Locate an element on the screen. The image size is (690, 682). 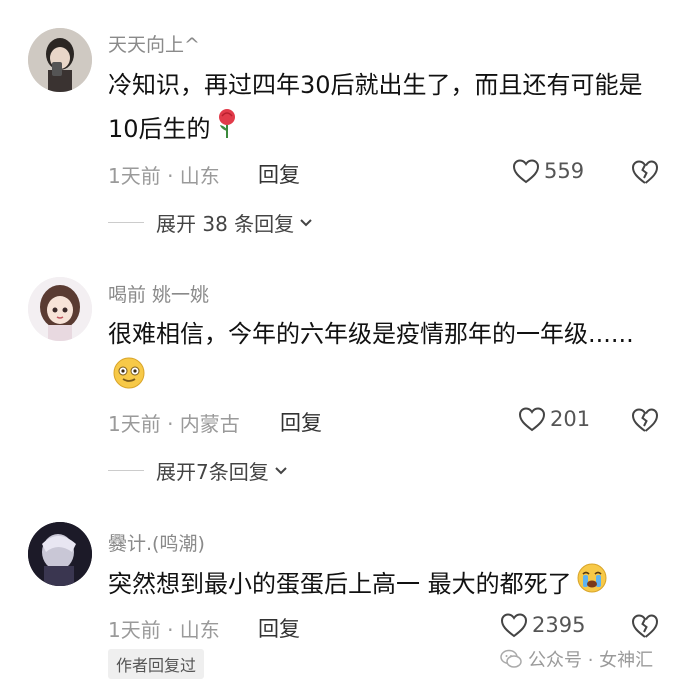
wechat-icon is located at coordinates (511, 658).